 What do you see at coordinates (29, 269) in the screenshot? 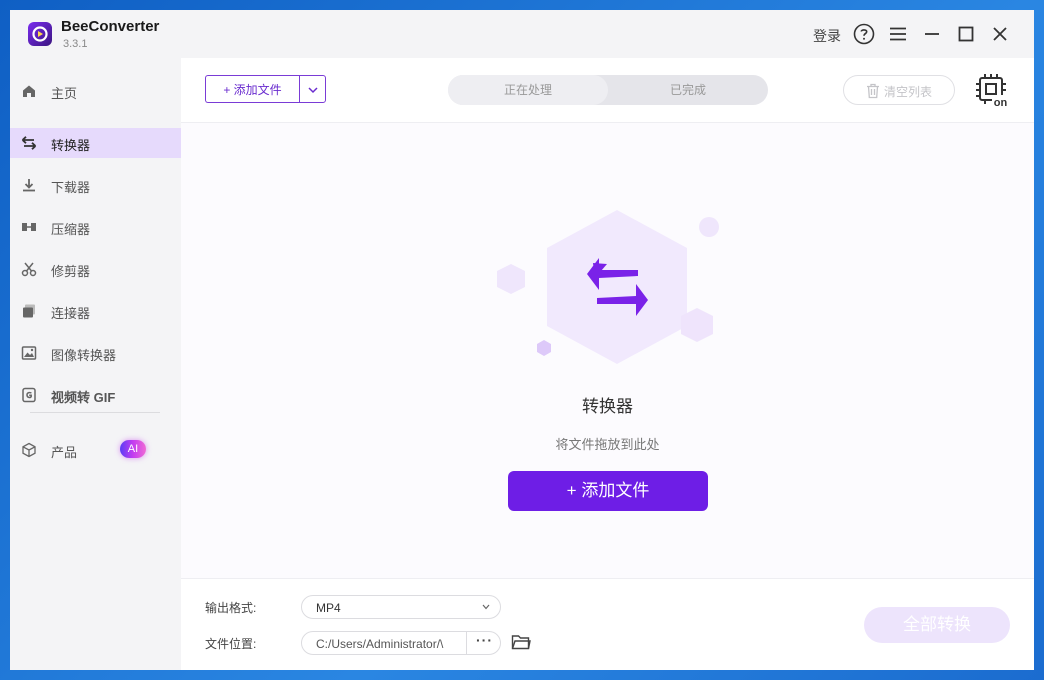
I see `scissors-icon` at bounding box center [29, 269].